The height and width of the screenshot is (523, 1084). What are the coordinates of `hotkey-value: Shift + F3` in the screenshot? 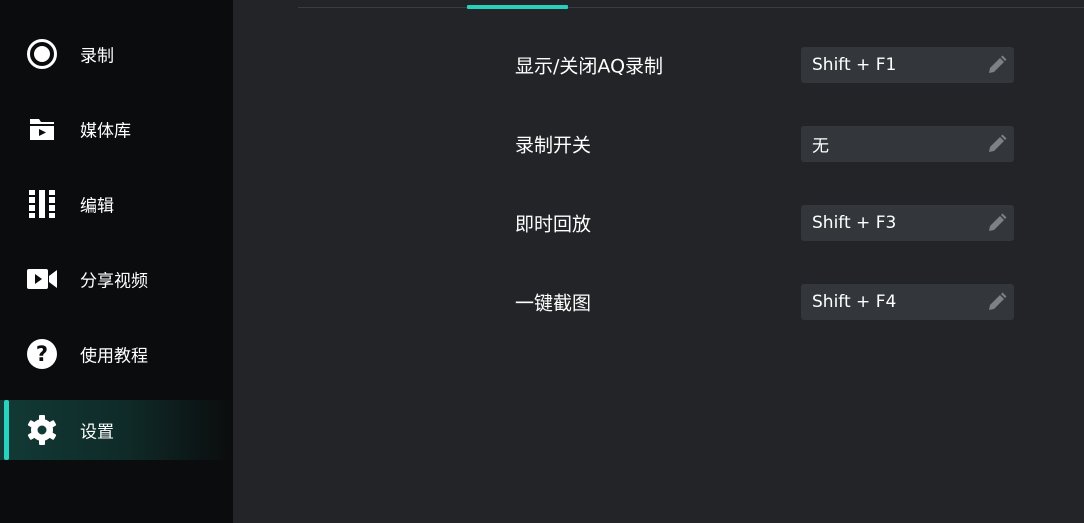 It's located at (854, 223).